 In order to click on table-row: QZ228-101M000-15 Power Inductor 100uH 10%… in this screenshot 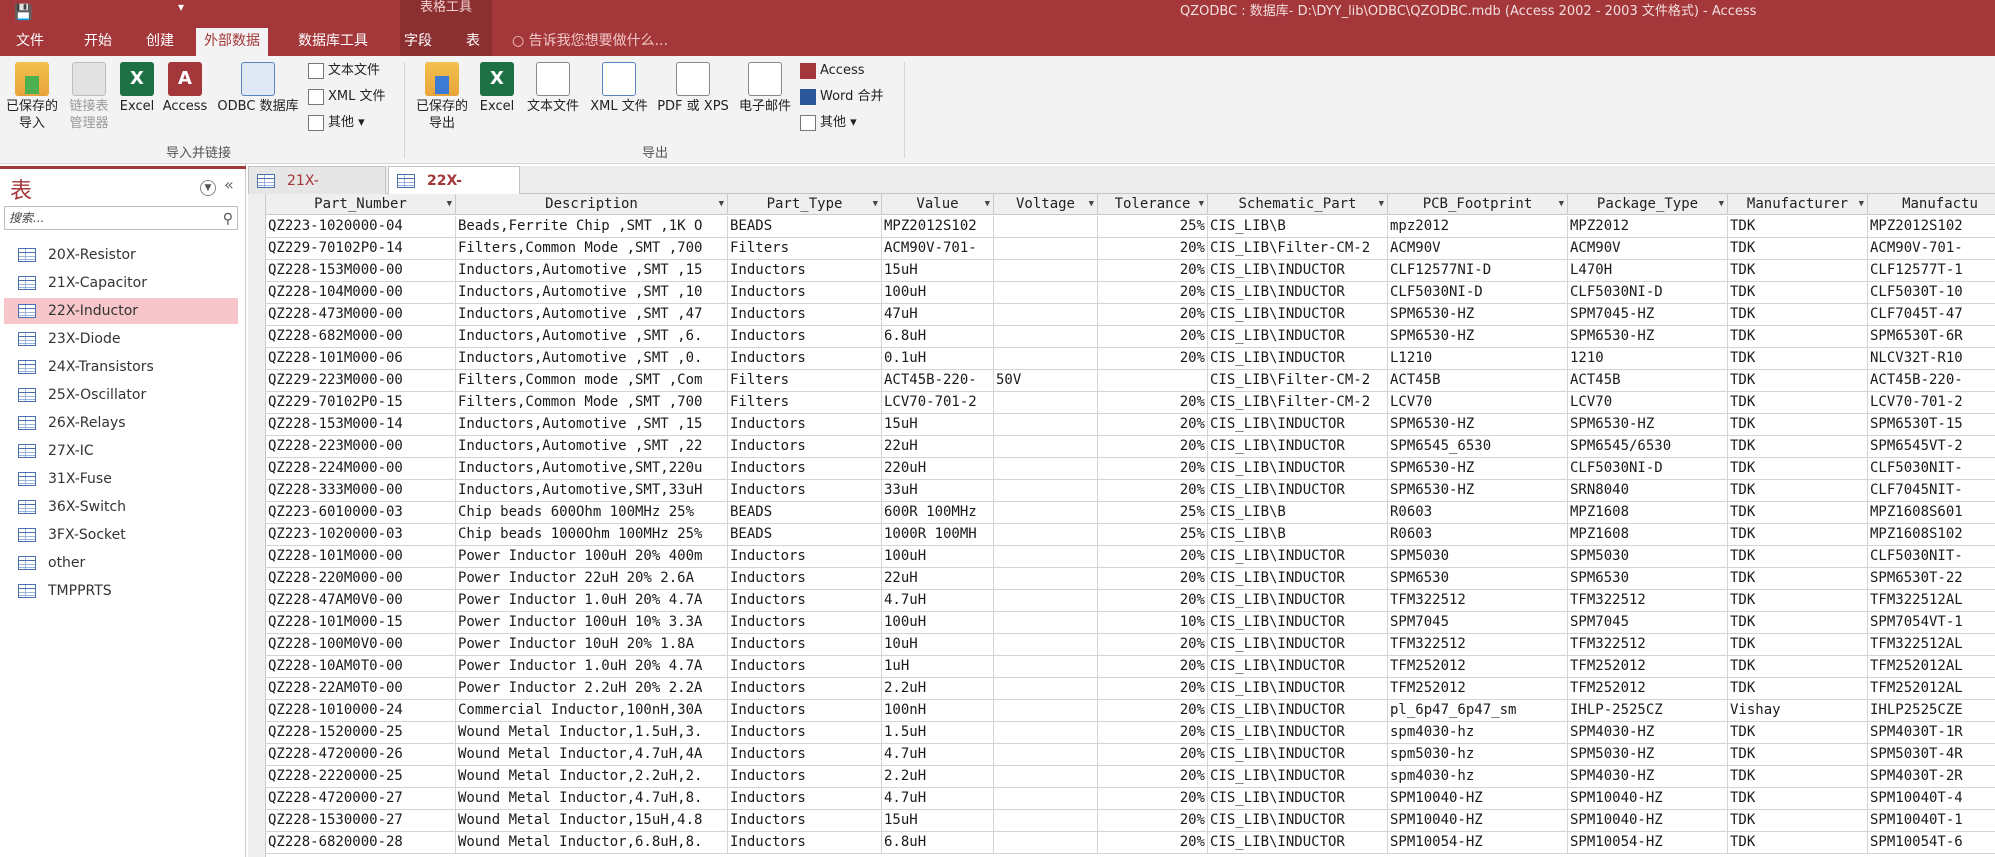, I will do `click(1121, 623)`.